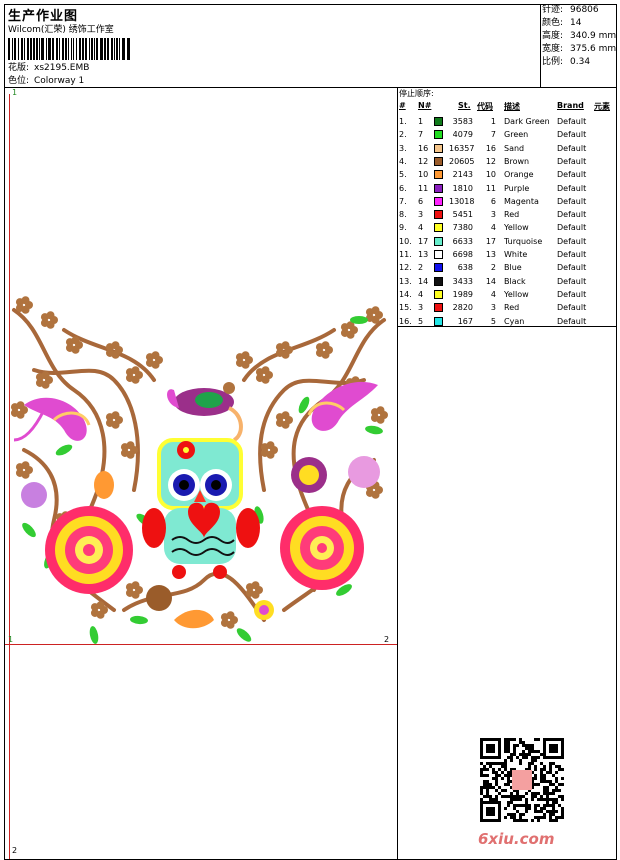 The image size is (620, 860). Describe the element at coordinates (553, 62) in the screenshot. I see `stat-label: 比例:` at that location.